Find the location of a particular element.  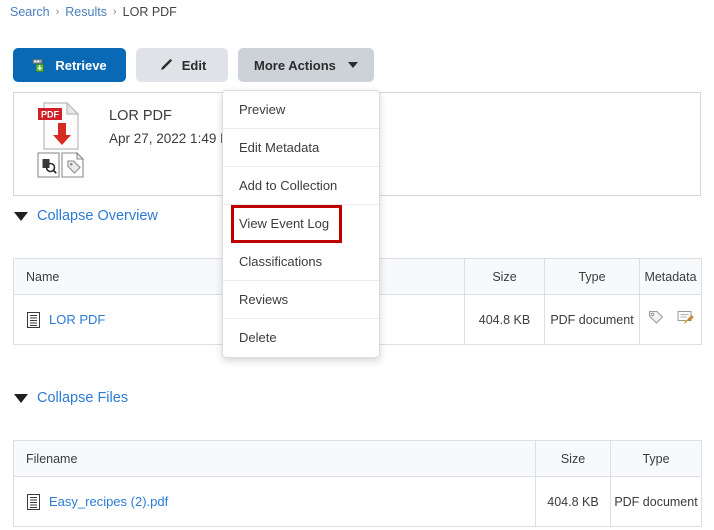

menu-item-preview: Preview is located at coordinates (301, 110).